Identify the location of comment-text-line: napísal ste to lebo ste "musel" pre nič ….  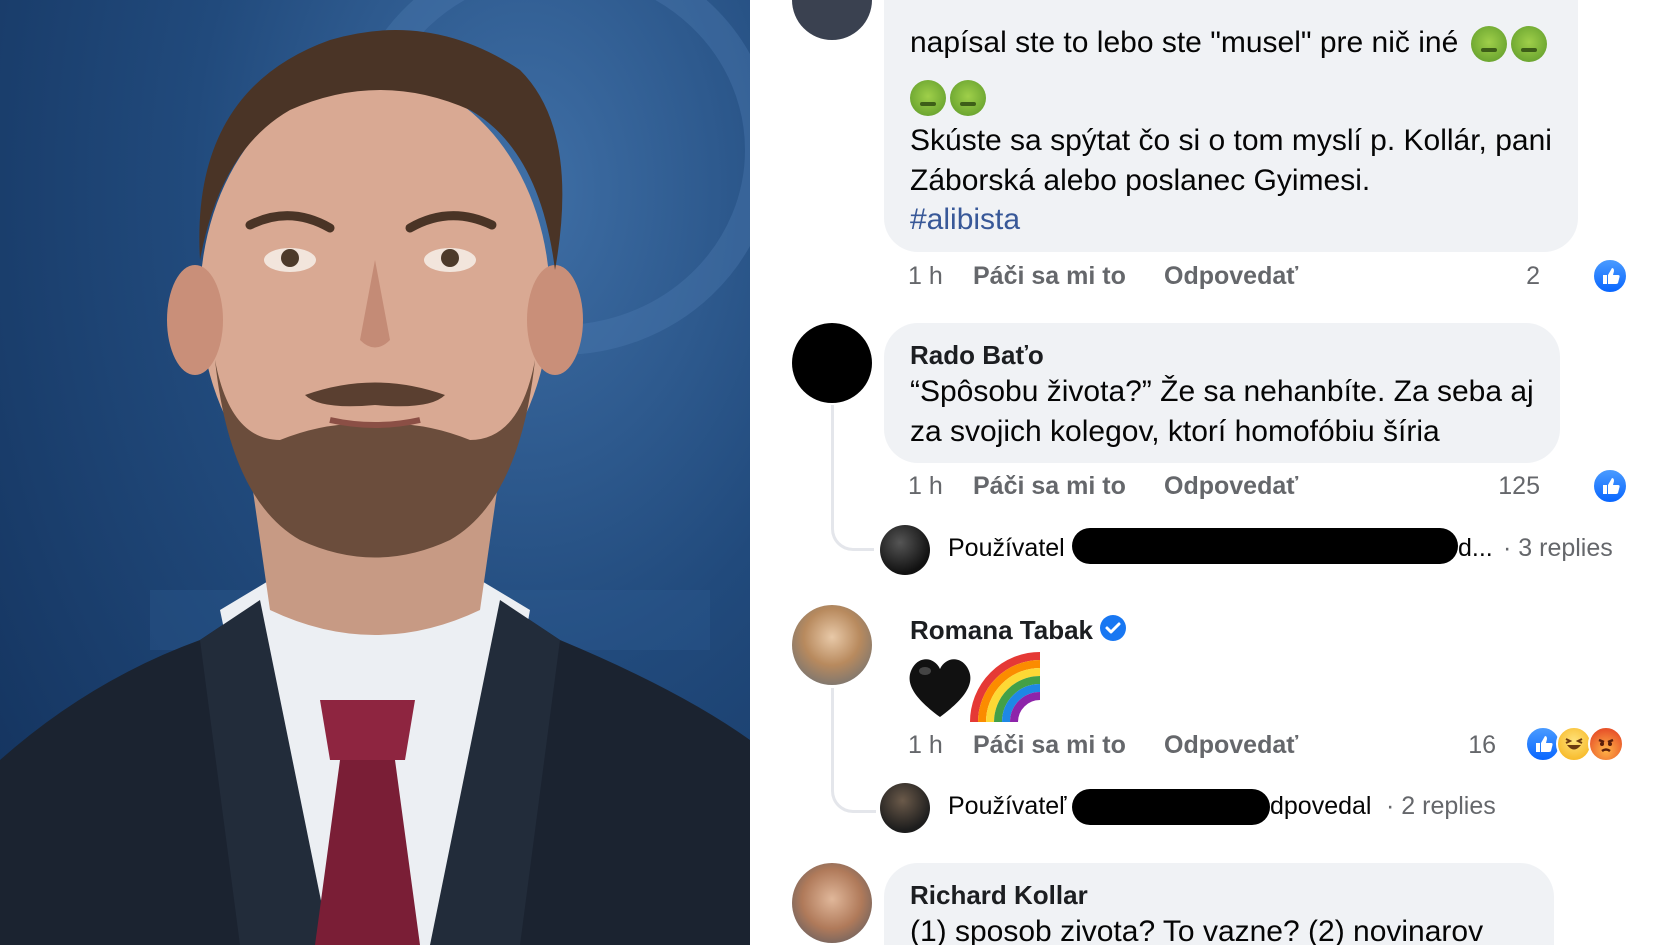
(1184, 42).